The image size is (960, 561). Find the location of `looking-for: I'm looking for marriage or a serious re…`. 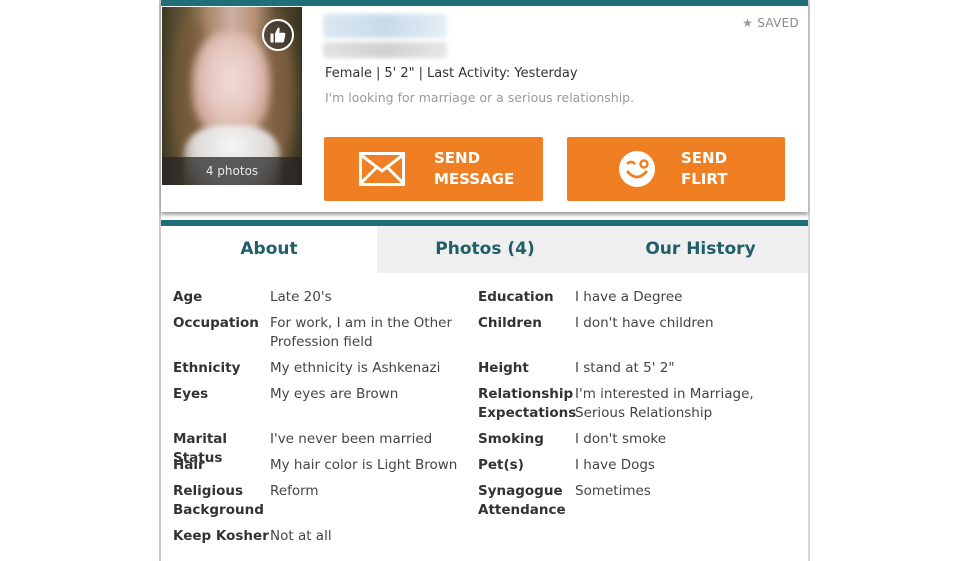

looking-for: I'm looking for marriage or a serious re… is located at coordinates (480, 97).